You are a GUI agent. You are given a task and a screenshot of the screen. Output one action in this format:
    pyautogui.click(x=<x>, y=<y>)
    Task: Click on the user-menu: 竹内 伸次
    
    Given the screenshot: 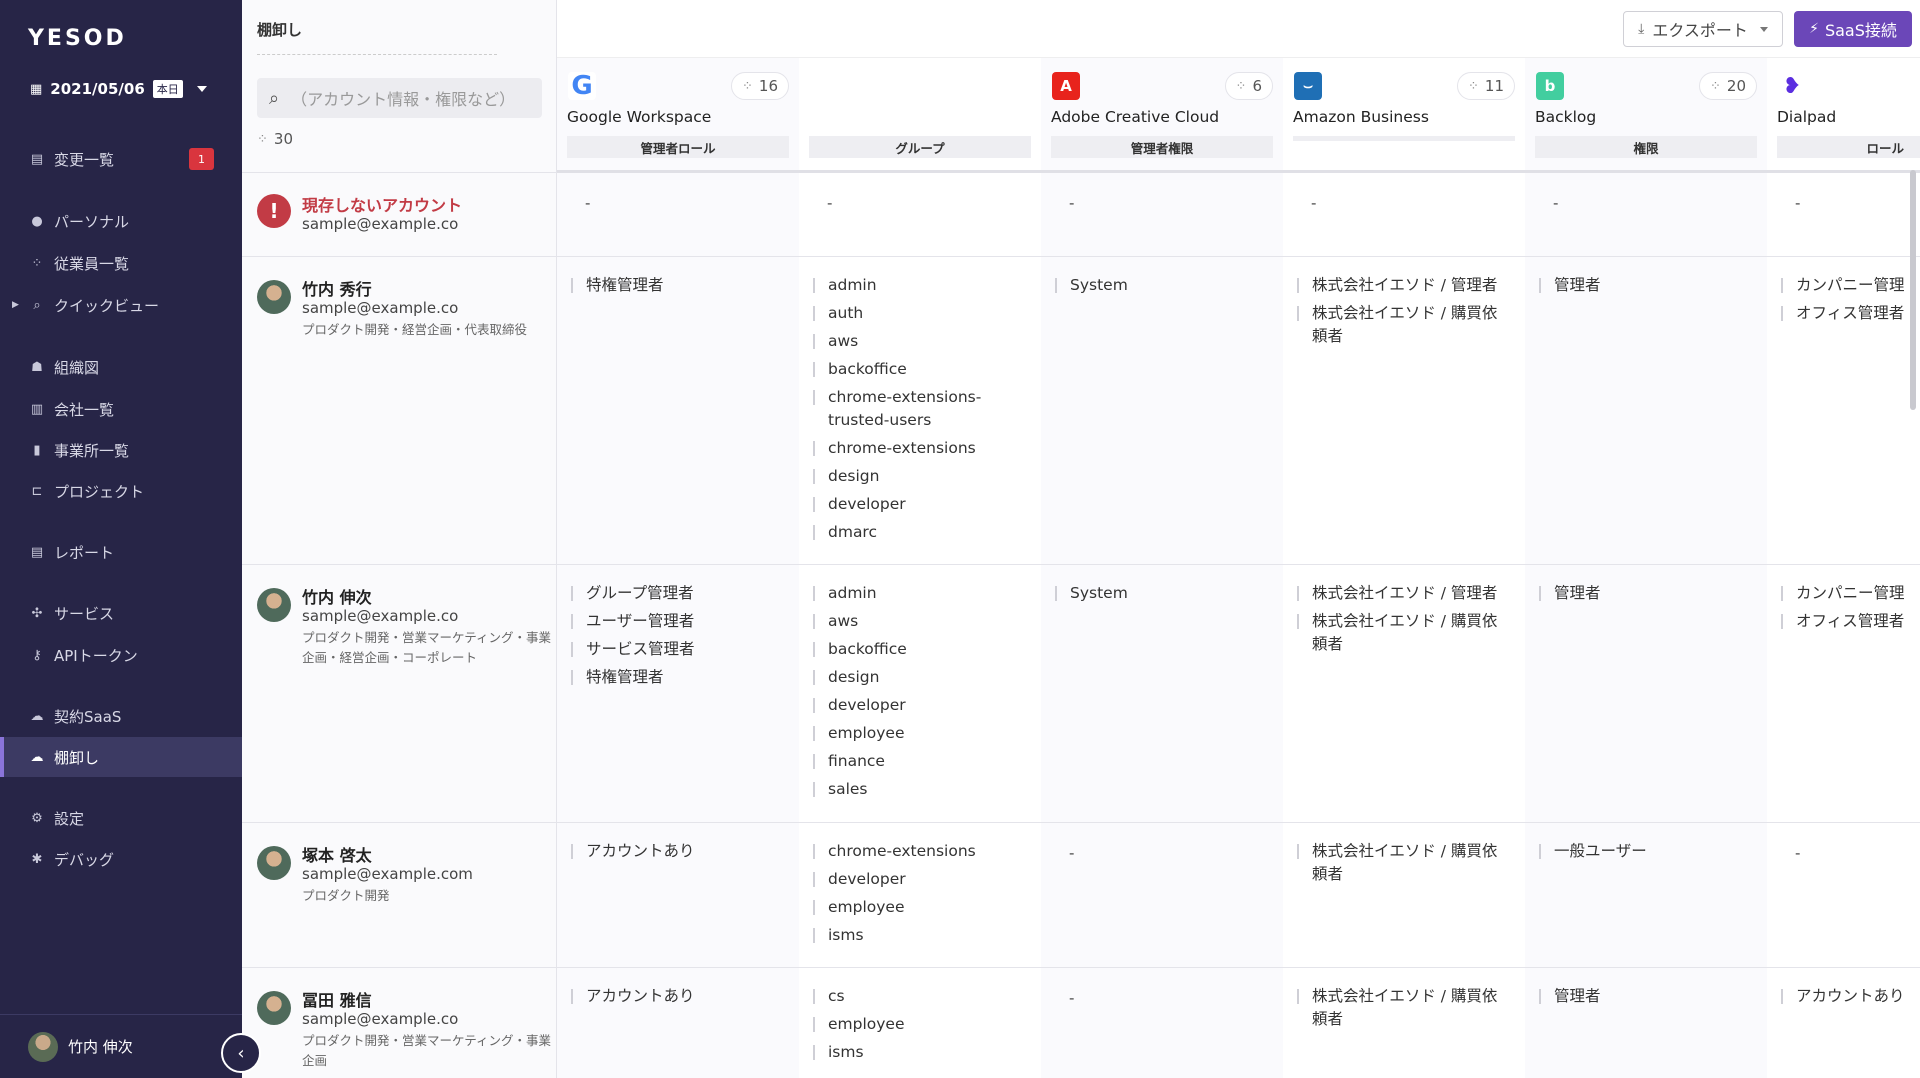 What is the action you would take?
    pyautogui.click(x=121, y=1046)
    